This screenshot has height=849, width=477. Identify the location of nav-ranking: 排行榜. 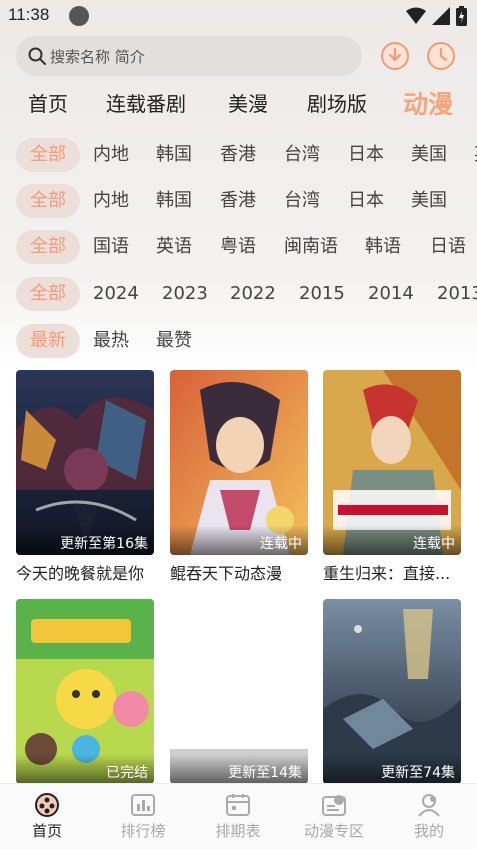
(143, 816).